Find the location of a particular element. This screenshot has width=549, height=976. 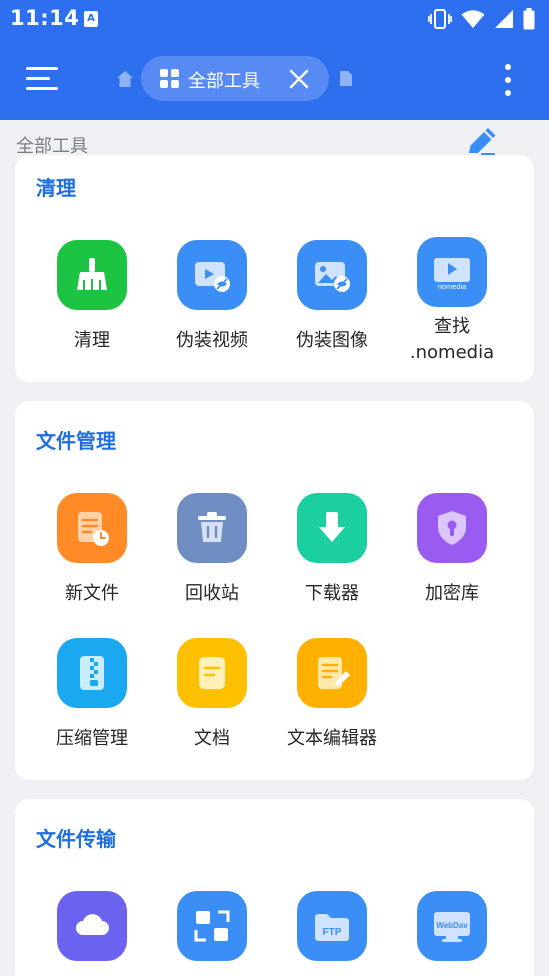

tool-cloud is located at coordinates (92, 933).